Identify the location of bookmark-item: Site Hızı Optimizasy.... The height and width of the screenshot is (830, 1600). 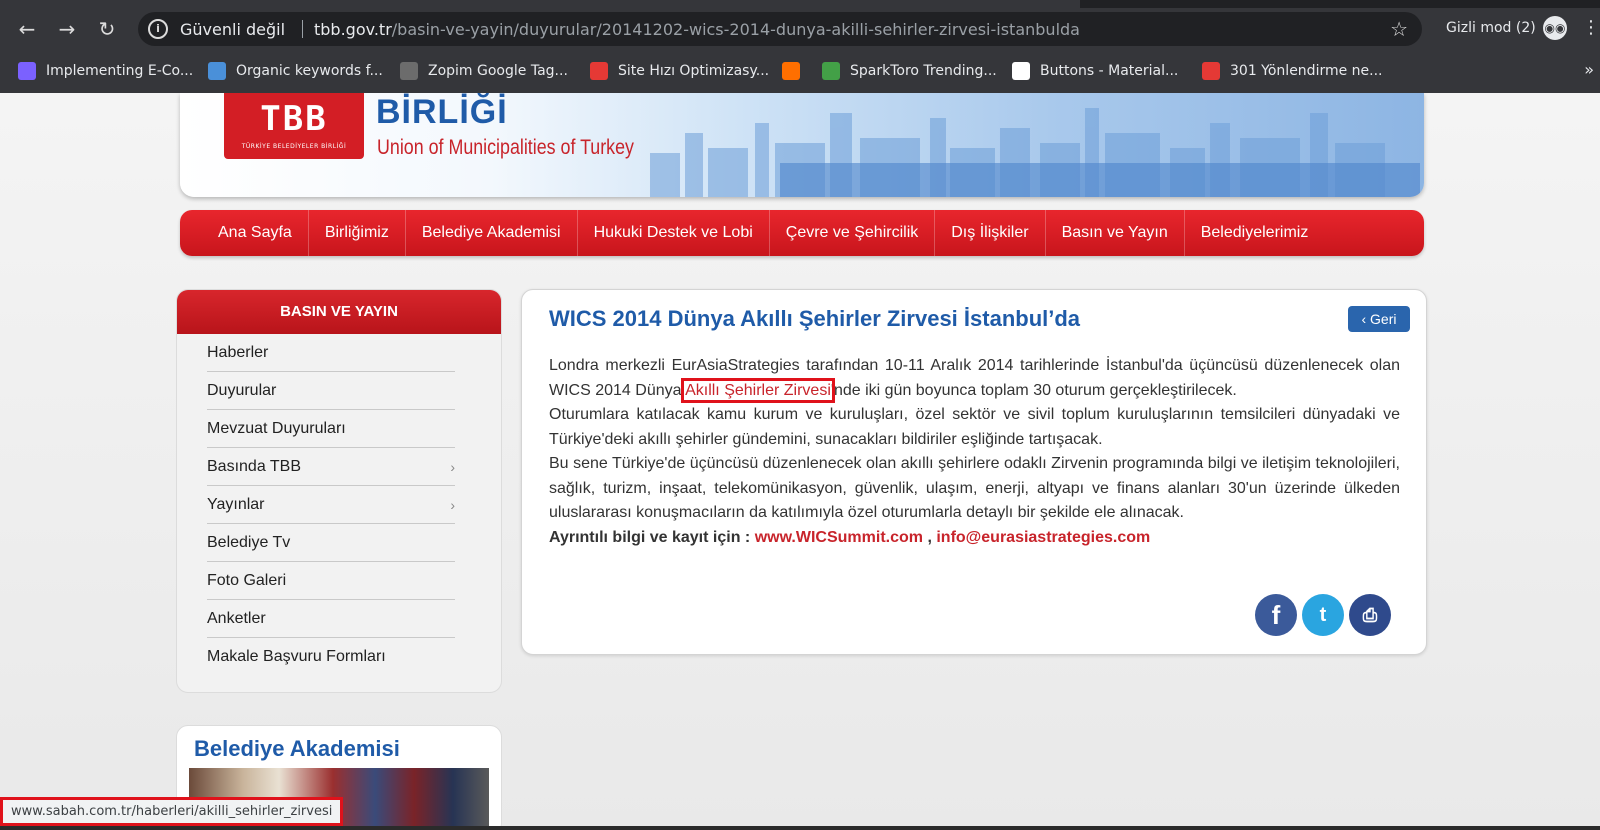
(679, 71).